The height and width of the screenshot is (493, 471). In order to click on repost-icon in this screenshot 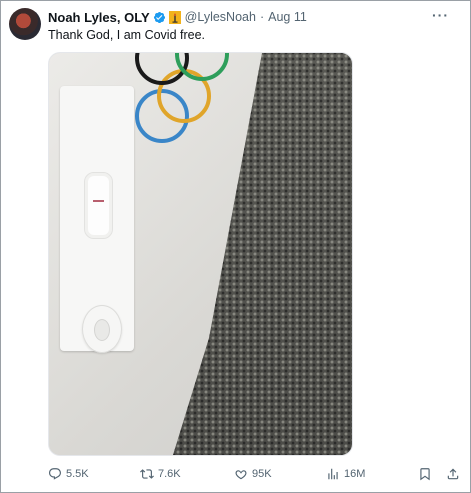, I will do `click(147, 474)`.